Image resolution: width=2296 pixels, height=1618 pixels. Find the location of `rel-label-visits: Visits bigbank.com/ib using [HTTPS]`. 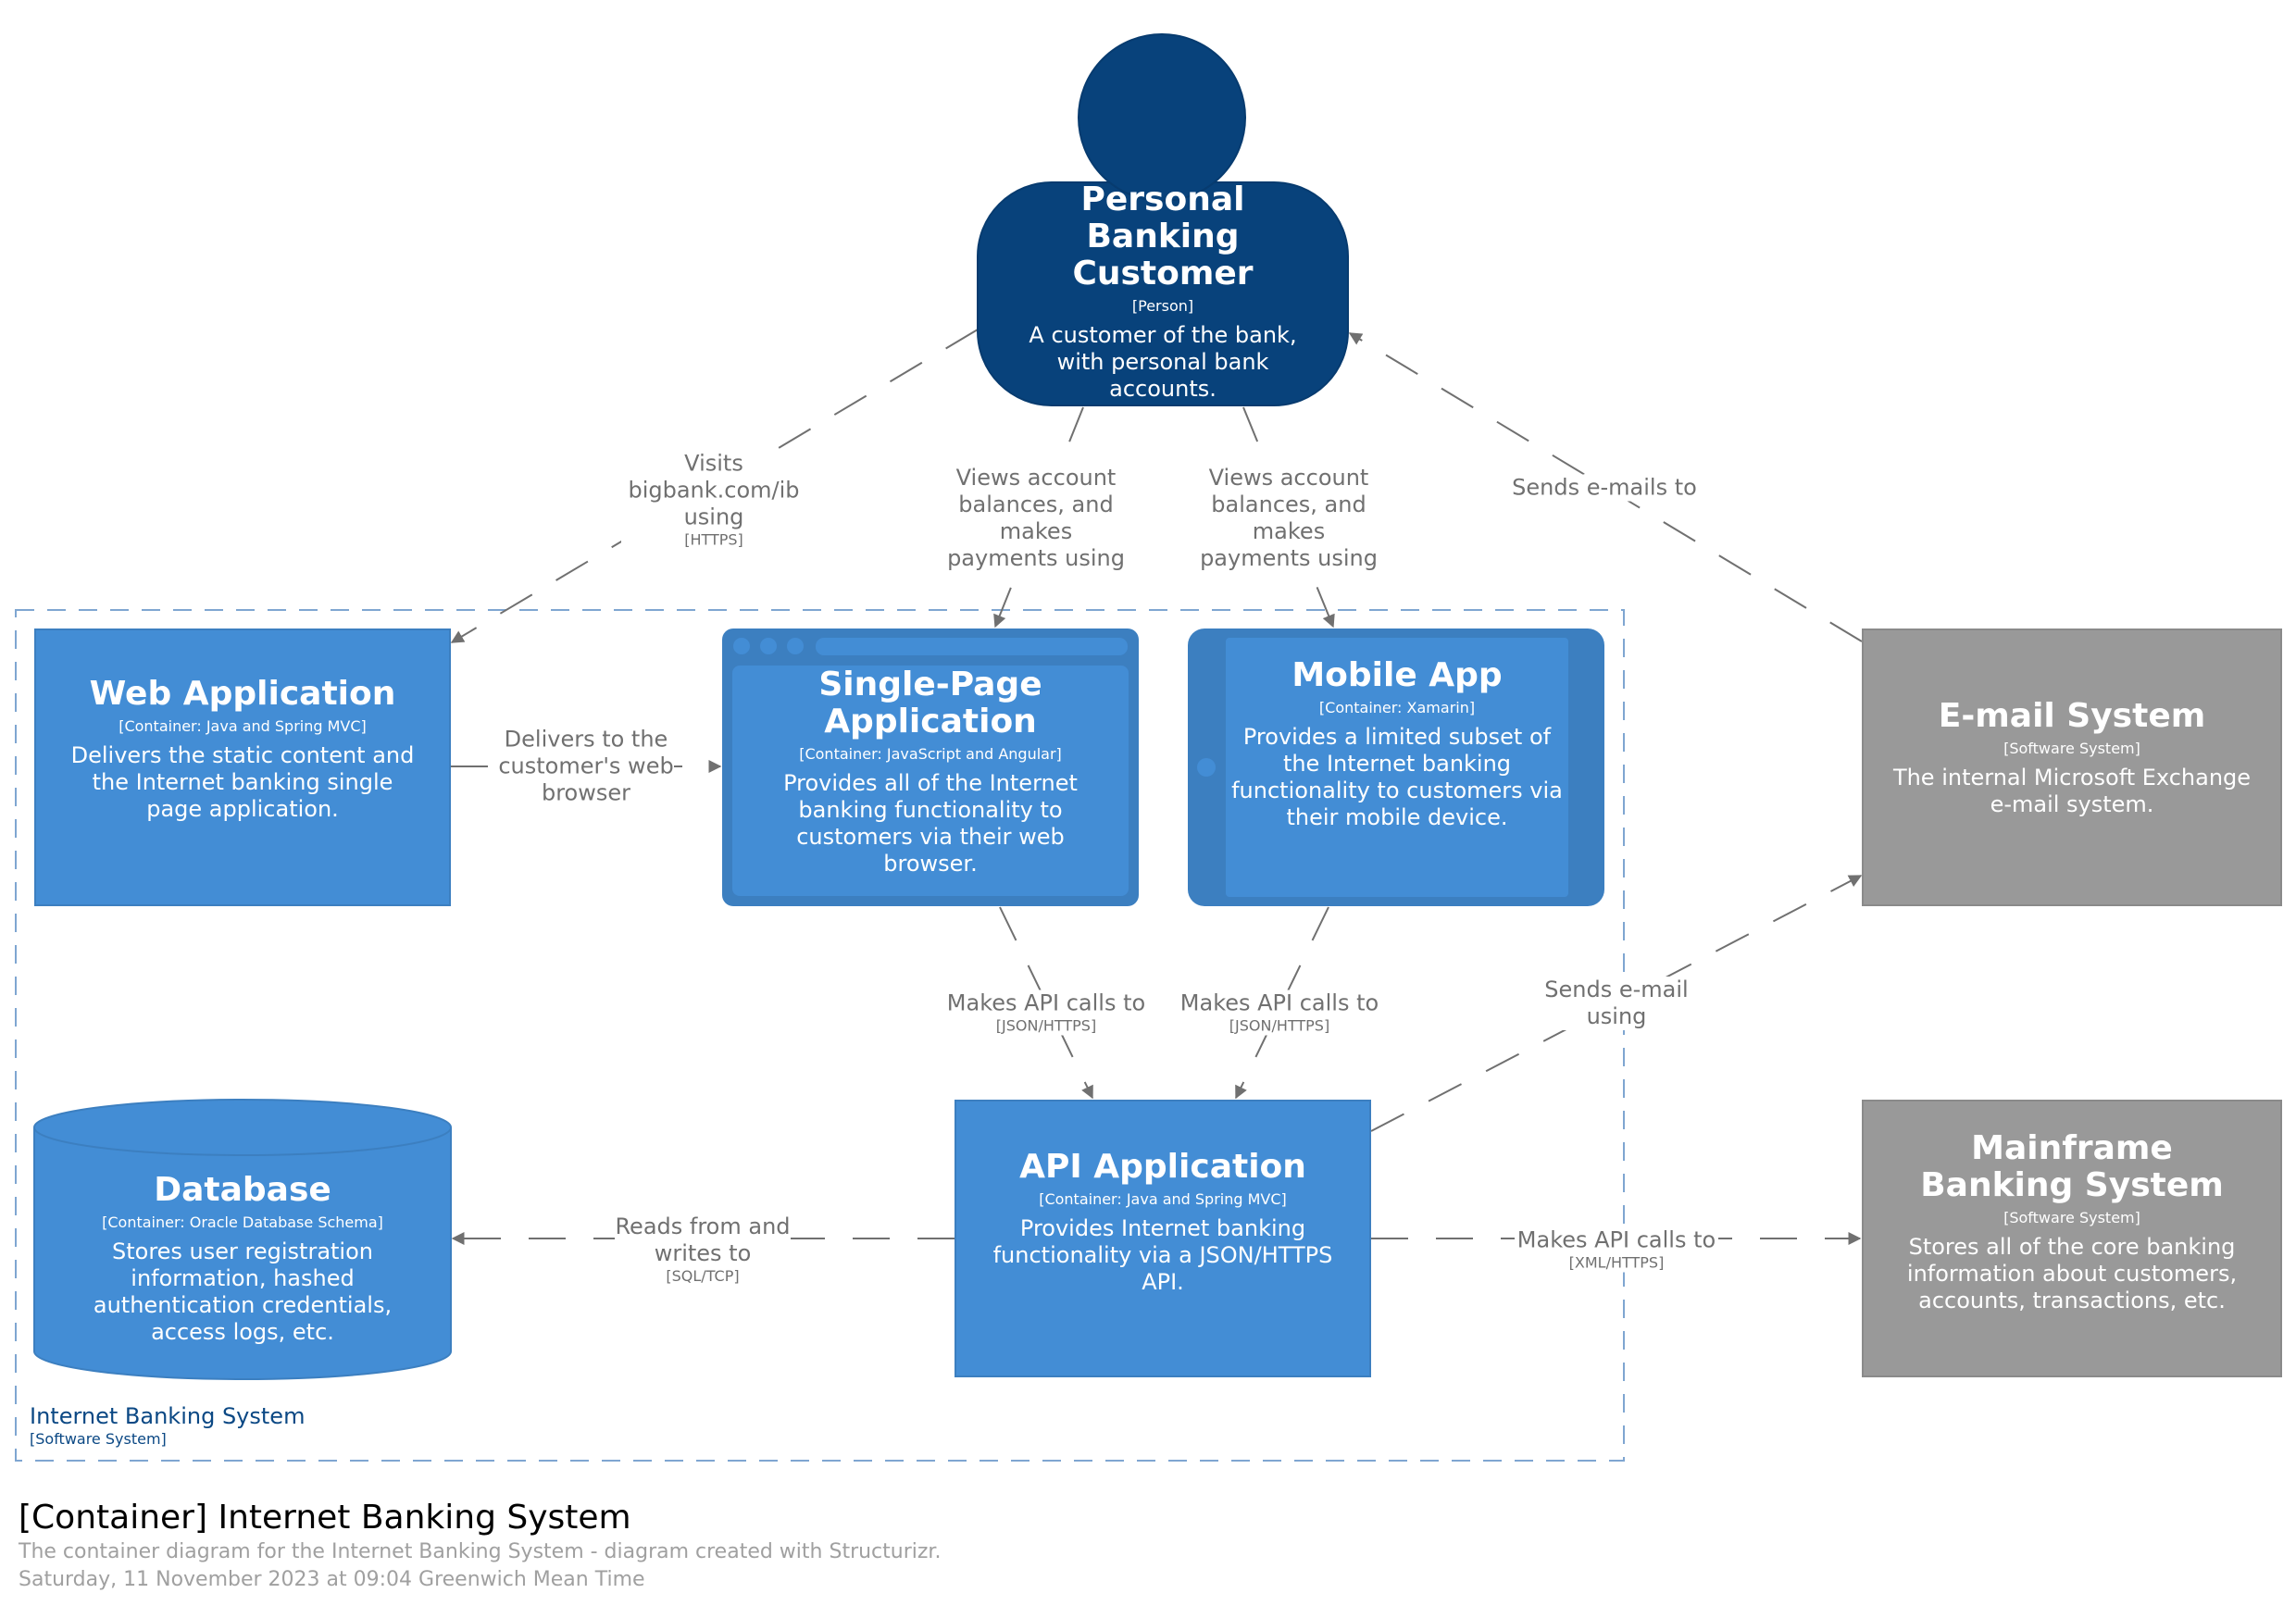

rel-label-visits: Visits bigbank.com/ib using [HTTPS] is located at coordinates (713, 500).